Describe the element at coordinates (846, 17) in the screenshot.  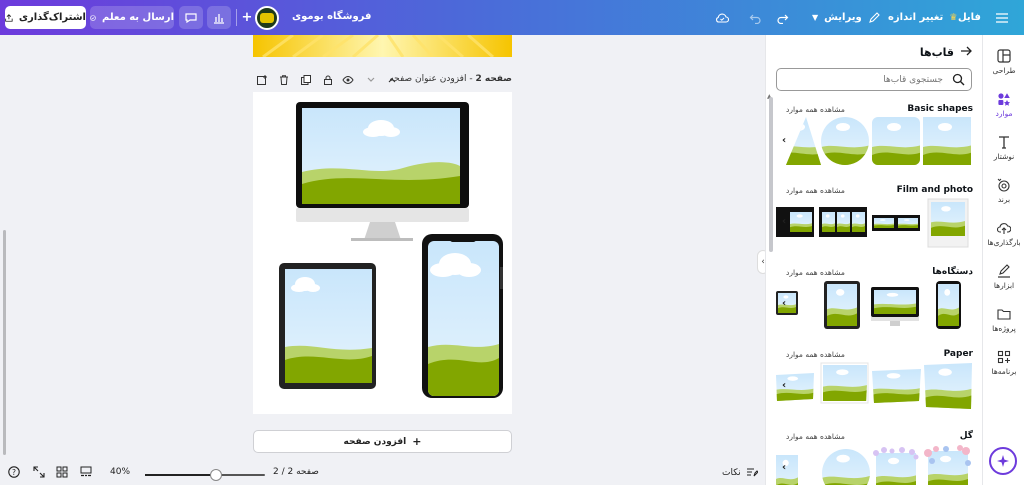
I see `edit-mode-dropdown: ▼ ویرایش` at that location.